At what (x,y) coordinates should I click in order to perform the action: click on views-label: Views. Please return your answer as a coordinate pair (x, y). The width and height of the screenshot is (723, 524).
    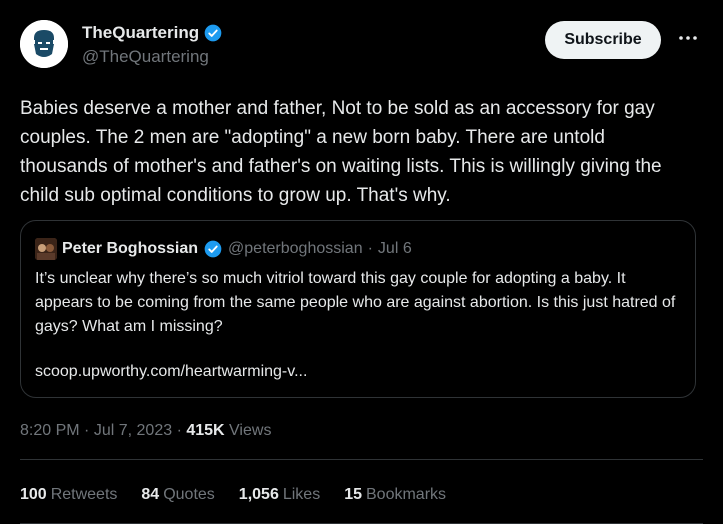
    Looking at the image, I should click on (250, 430).